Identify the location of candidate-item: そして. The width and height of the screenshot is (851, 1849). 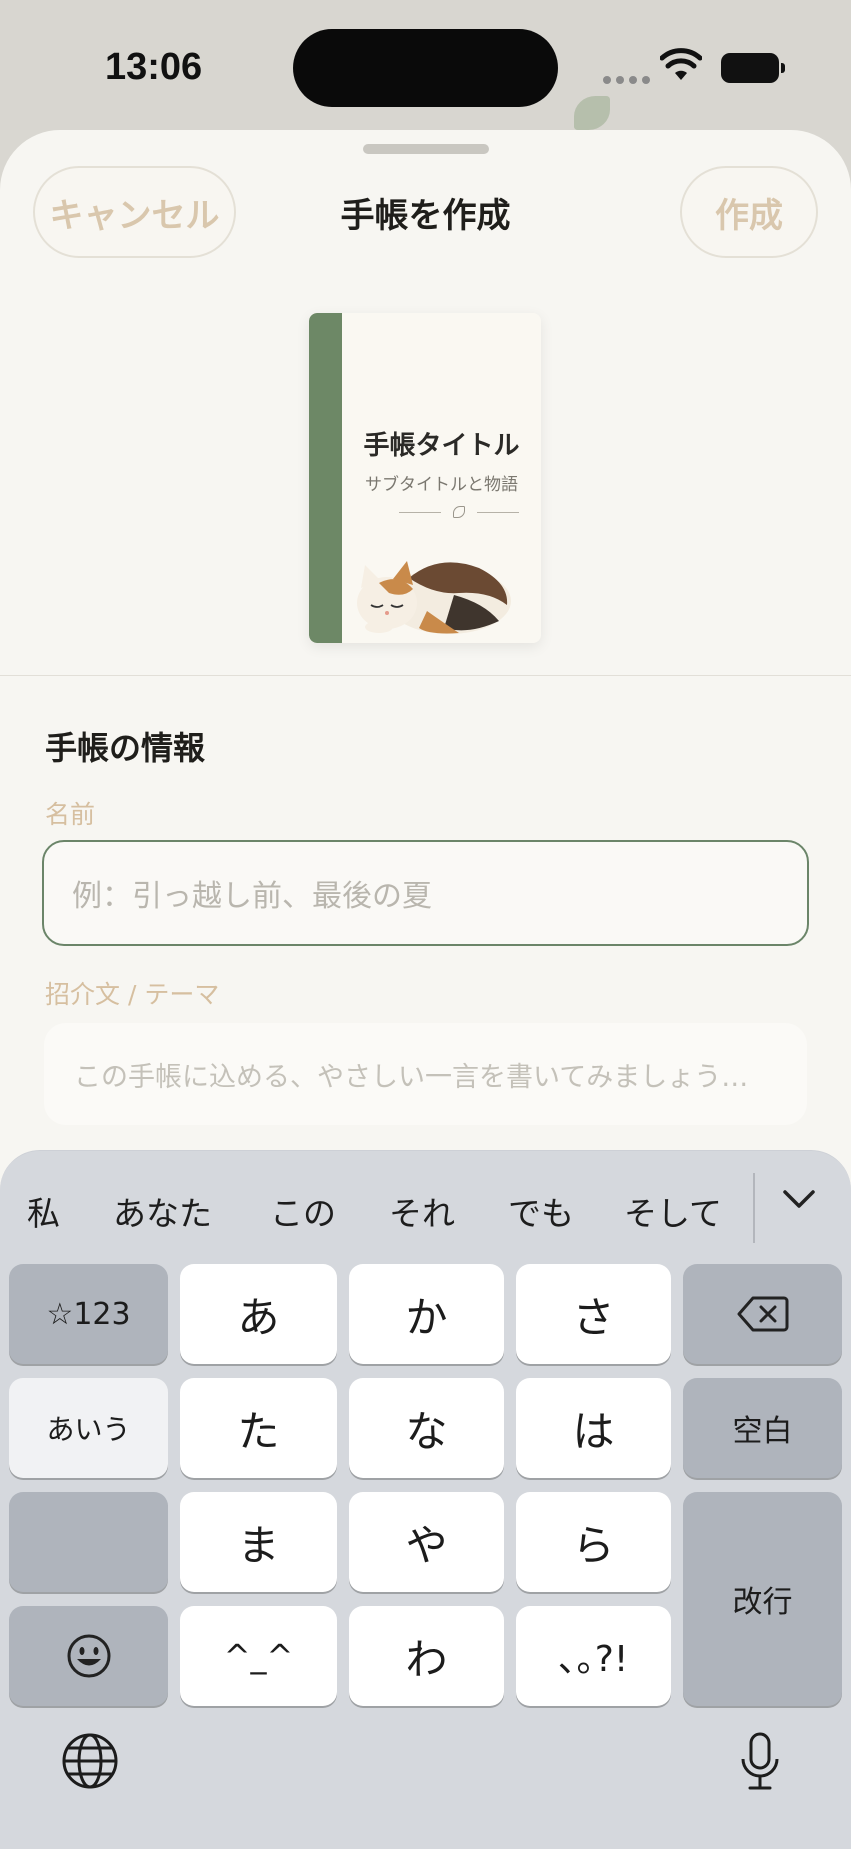
(673, 1211).